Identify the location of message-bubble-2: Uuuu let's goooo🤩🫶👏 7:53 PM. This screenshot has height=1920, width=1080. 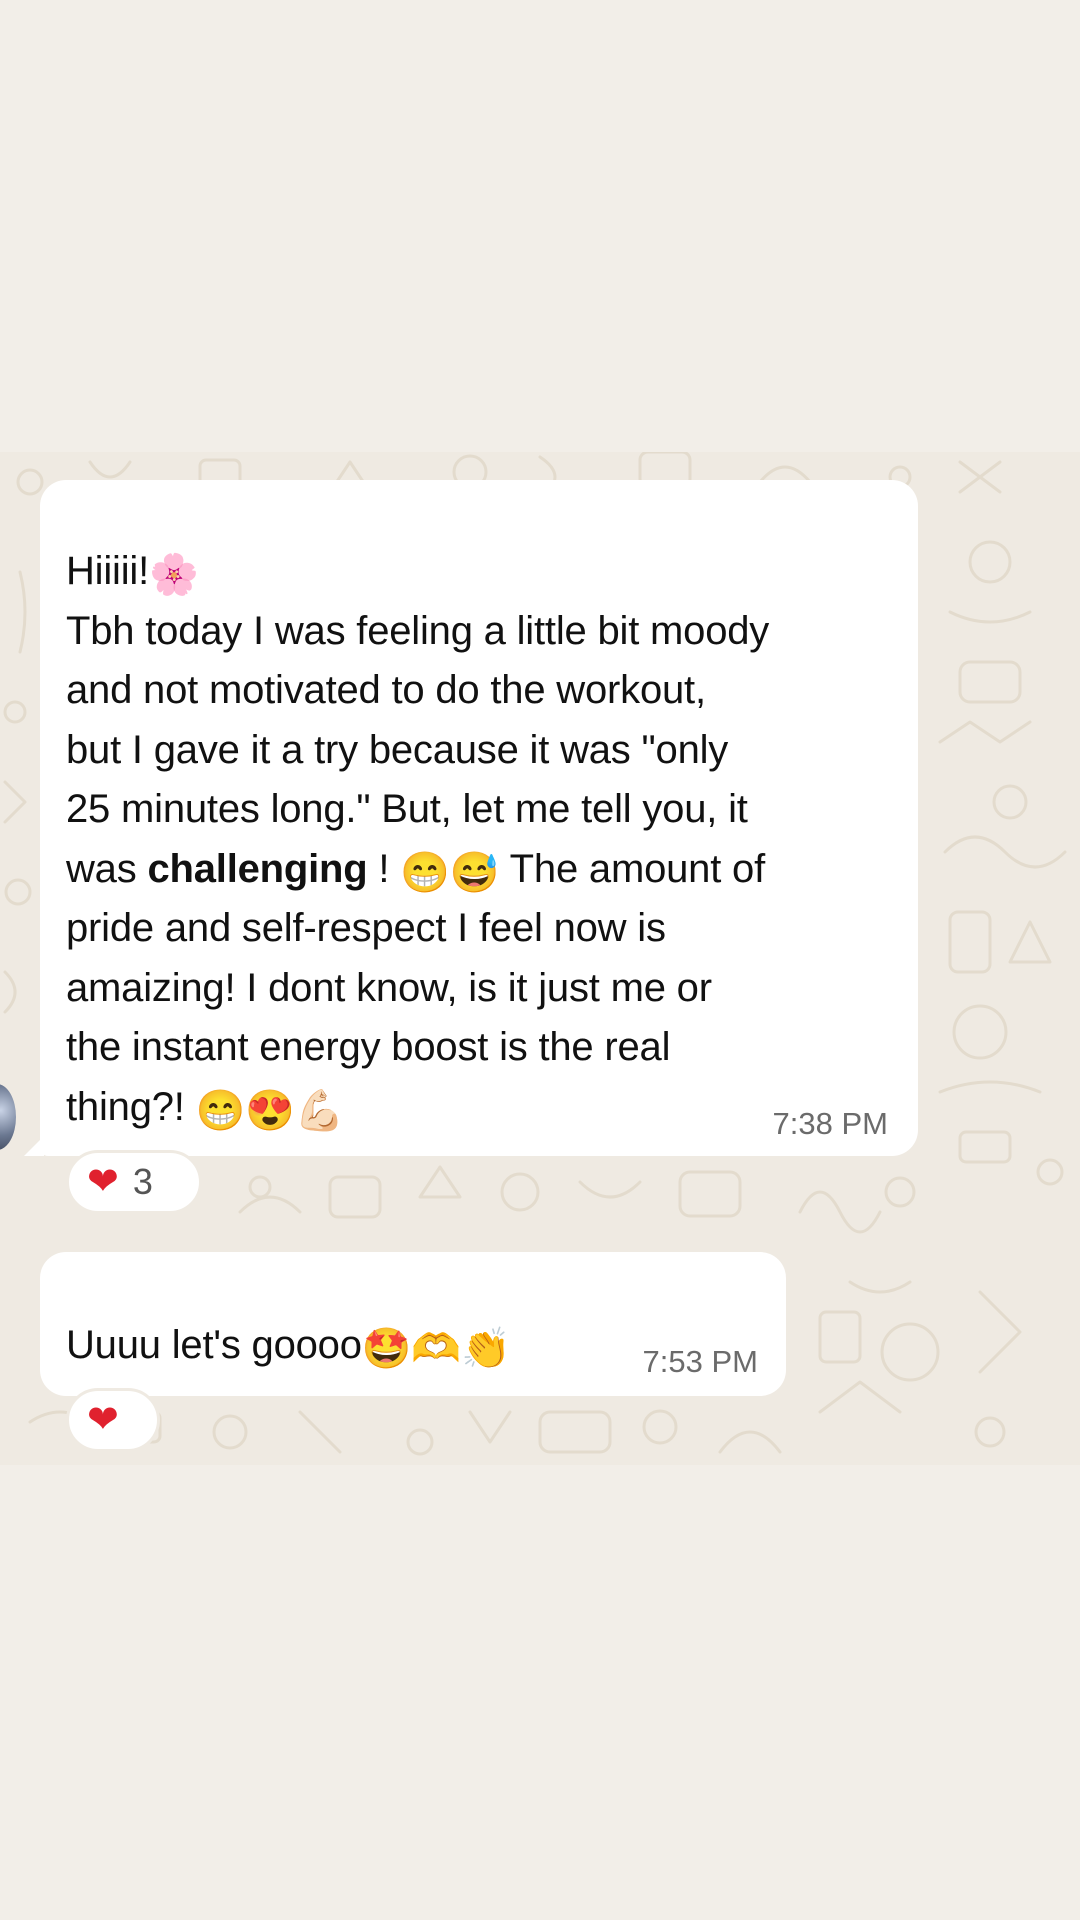
(413, 1324).